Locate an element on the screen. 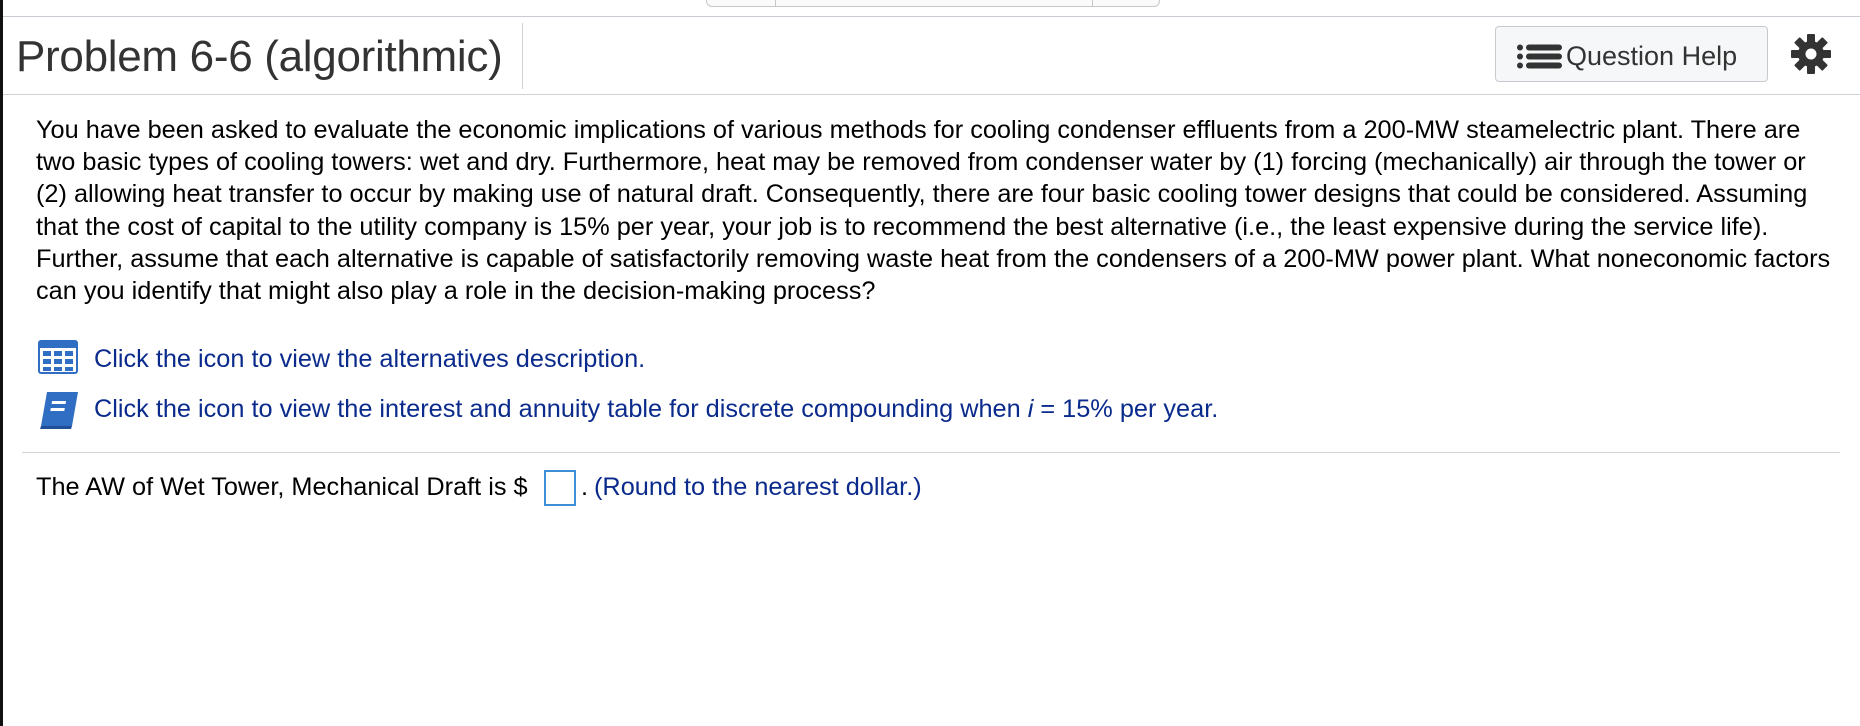  answer-period: . is located at coordinates (585, 487).